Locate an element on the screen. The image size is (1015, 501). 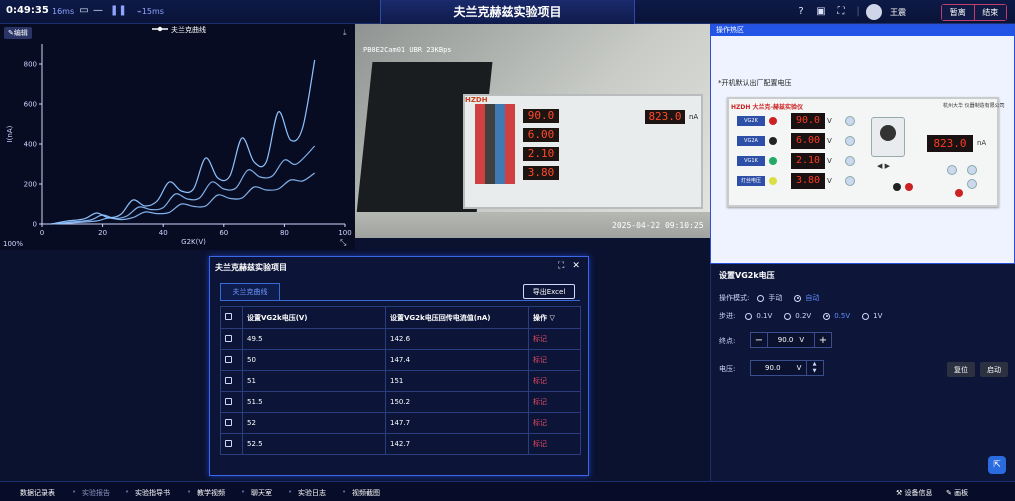
expand-icon: ⤡ is located at coordinates (343, 243).